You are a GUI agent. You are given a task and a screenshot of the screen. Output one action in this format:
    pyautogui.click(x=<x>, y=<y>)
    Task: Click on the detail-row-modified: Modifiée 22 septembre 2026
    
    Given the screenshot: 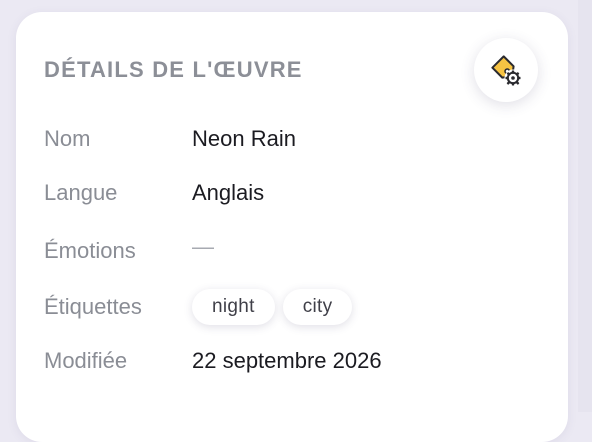 What is the action you would take?
    pyautogui.click(x=213, y=361)
    